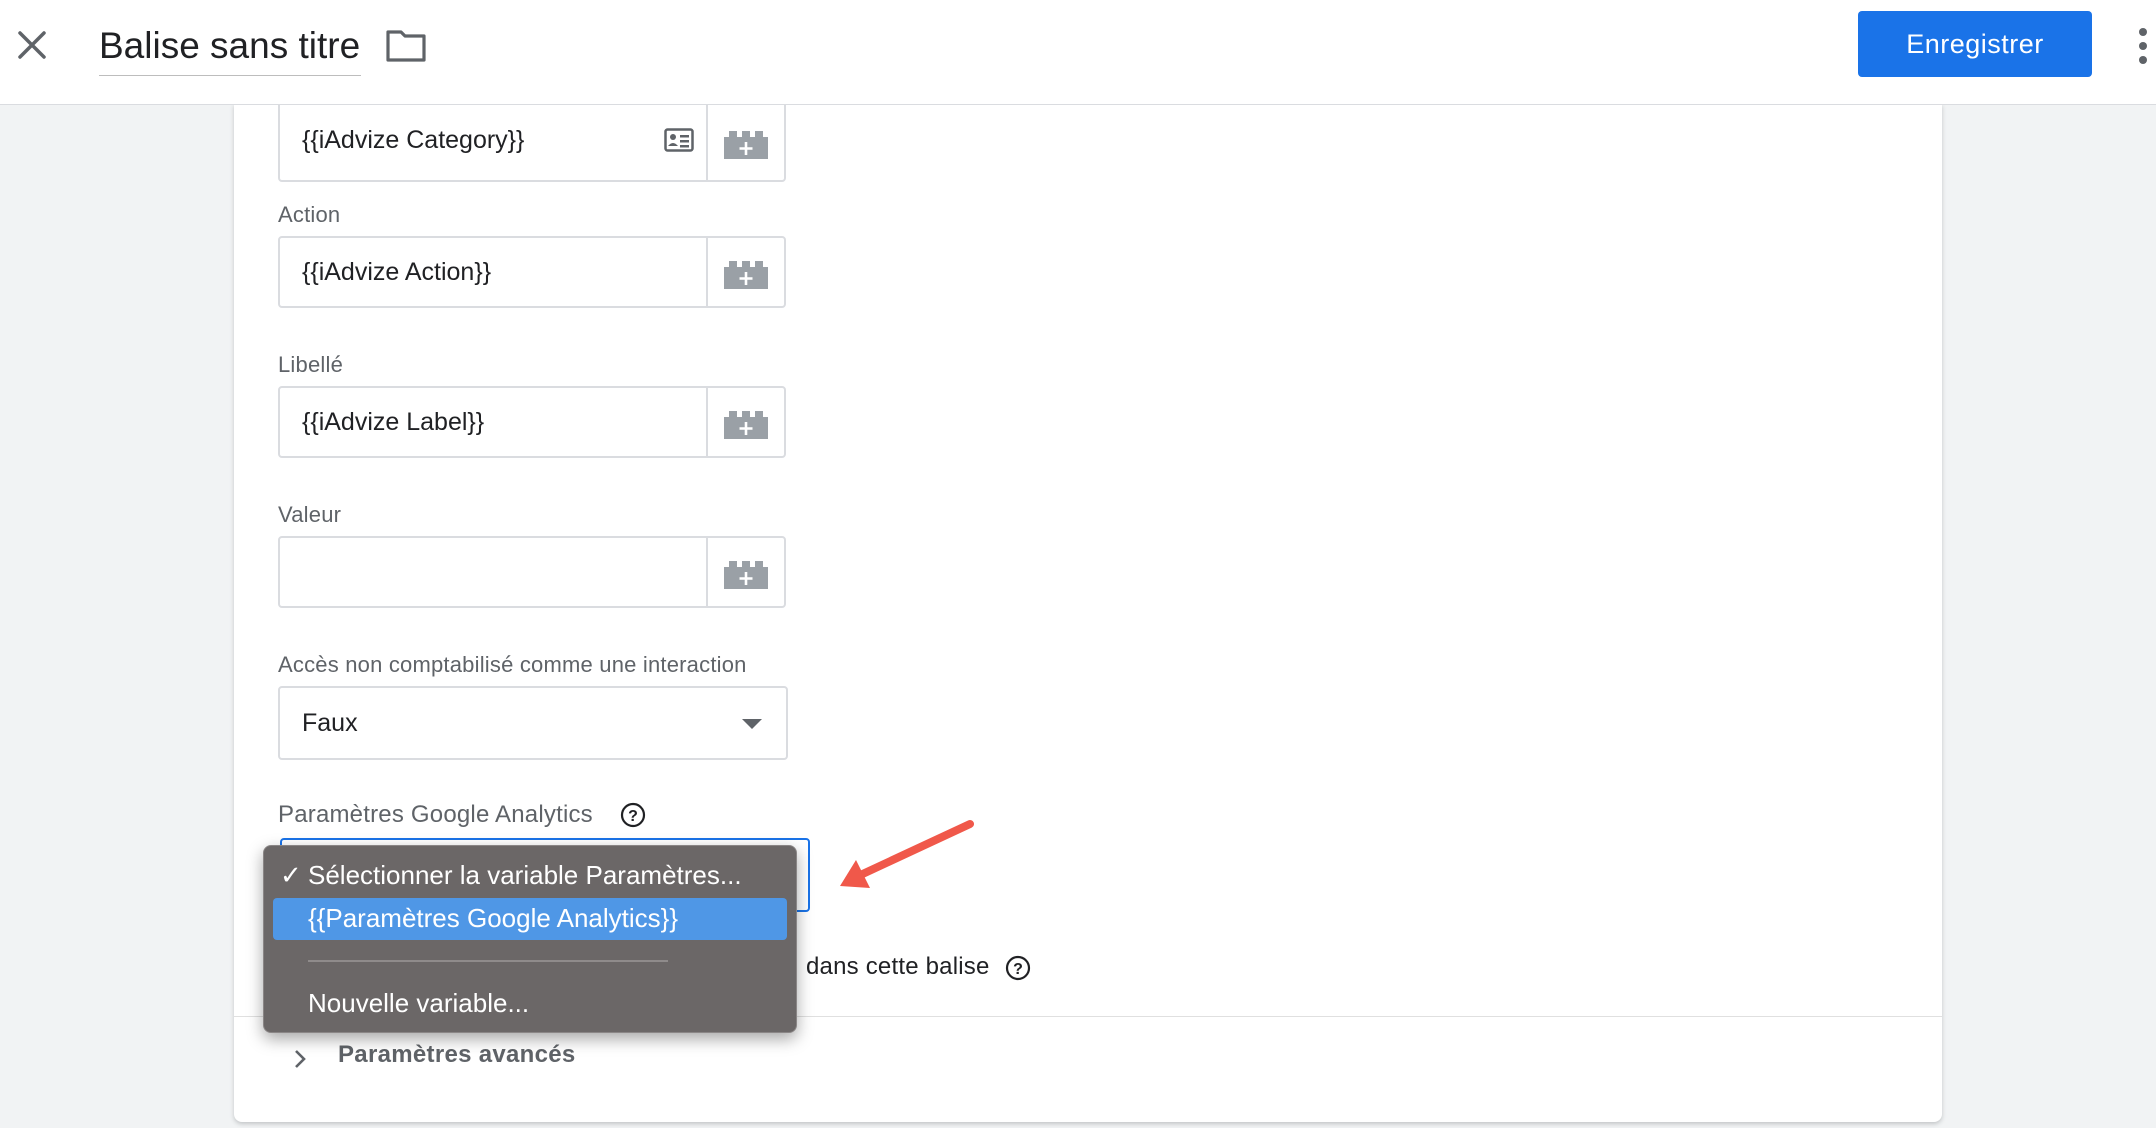  Describe the element at coordinates (435, 814) in the screenshot. I see `ga-settings-label: Paramètres Google Analytics` at that location.